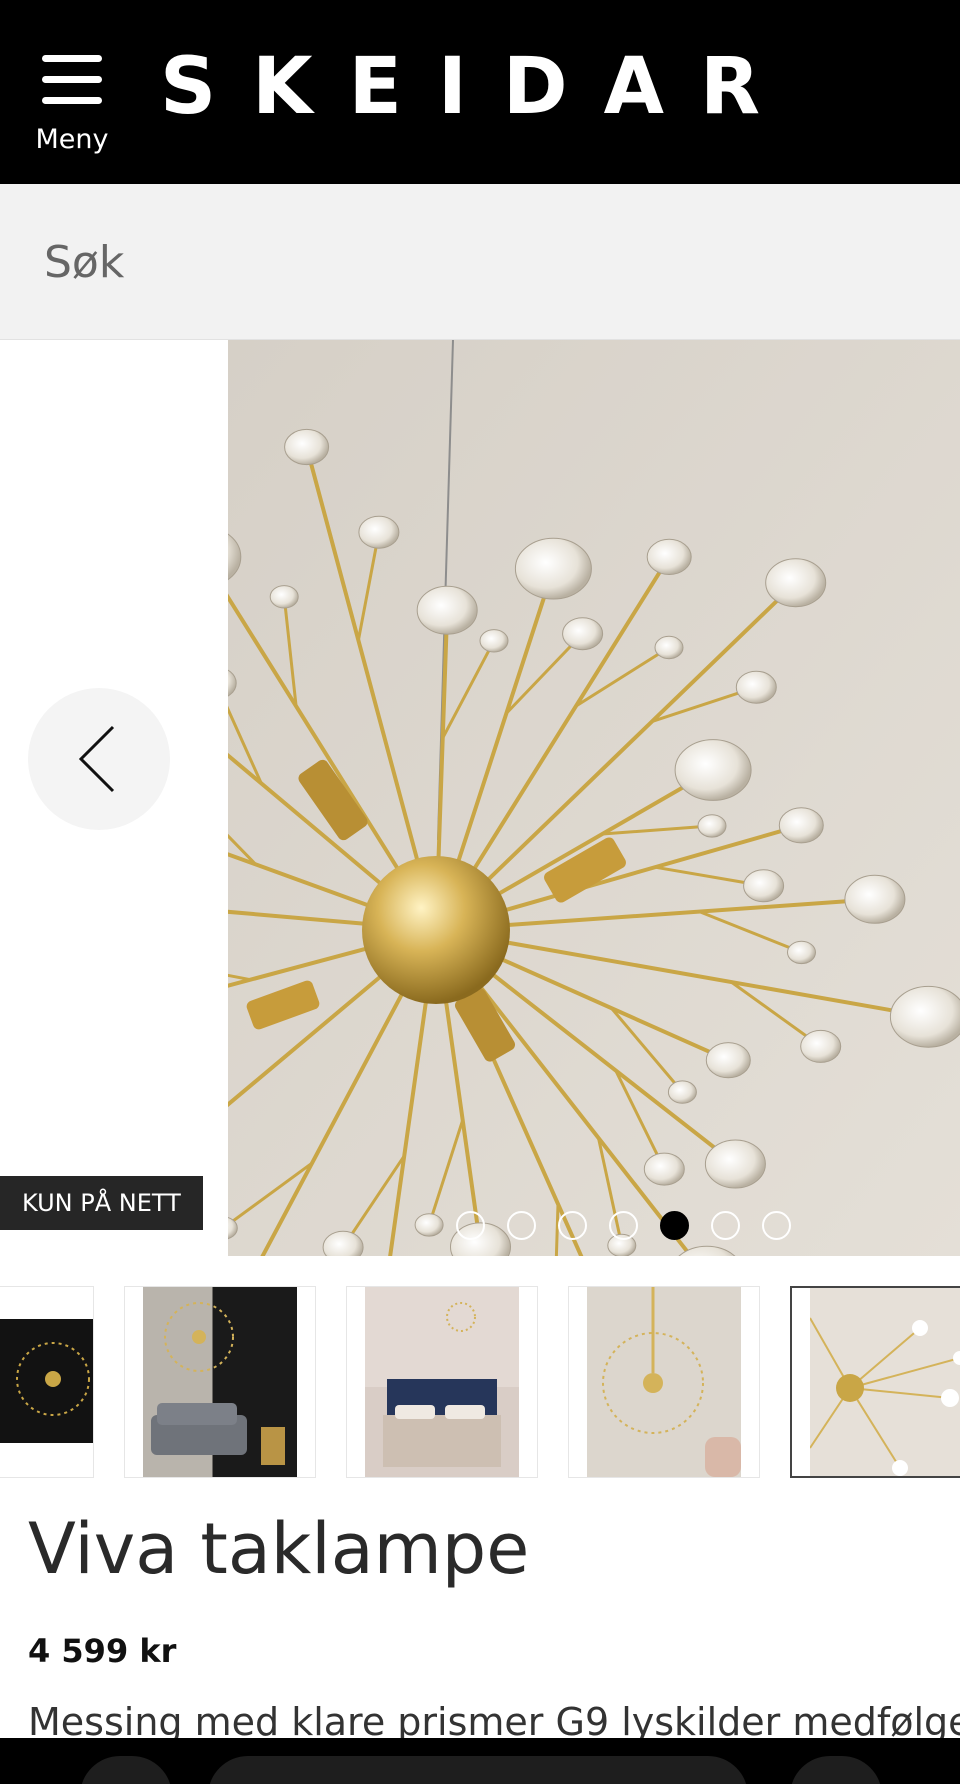 This screenshot has height=1784, width=960. Describe the element at coordinates (72, 139) in the screenshot. I see `menu-label: Meny` at that location.